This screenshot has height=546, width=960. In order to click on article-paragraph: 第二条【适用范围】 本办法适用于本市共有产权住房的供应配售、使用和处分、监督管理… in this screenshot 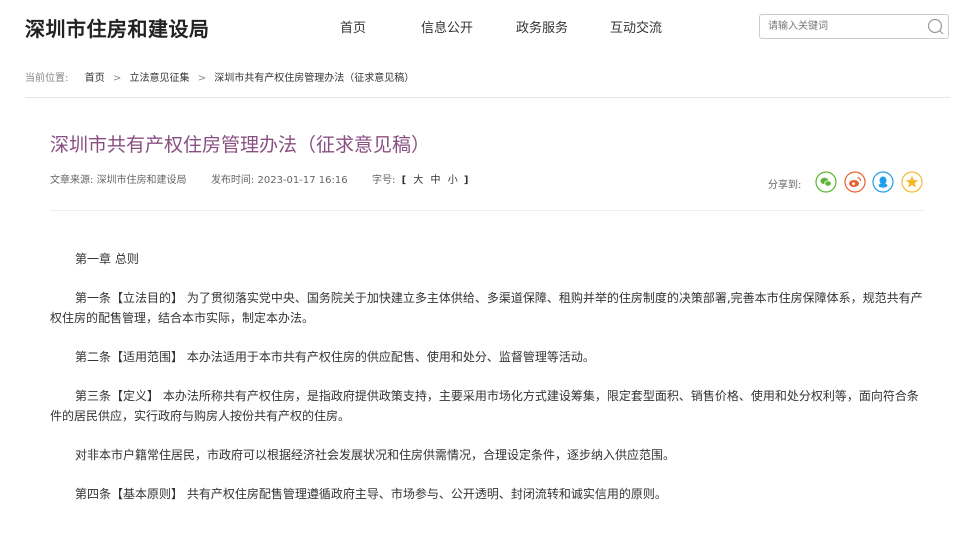, I will do `click(335, 357)`.